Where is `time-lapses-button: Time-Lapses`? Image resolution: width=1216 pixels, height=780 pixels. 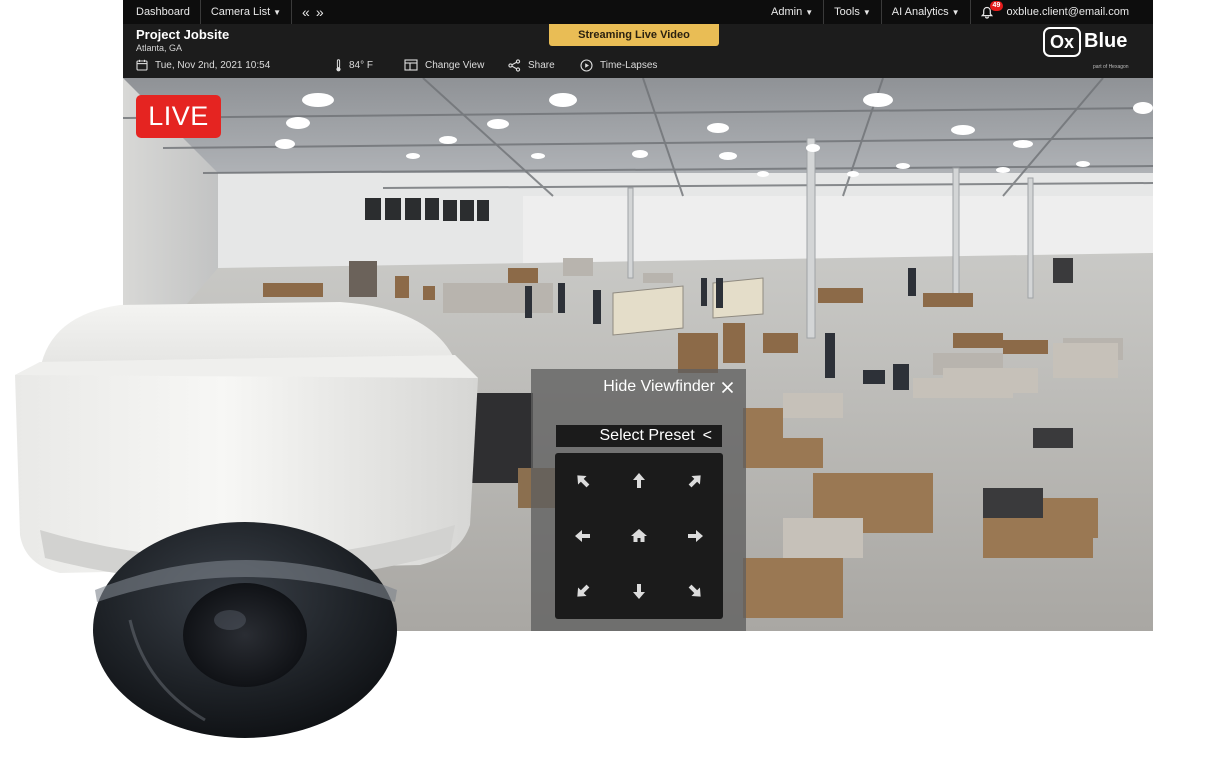 time-lapses-button: Time-Lapses is located at coordinates (619, 65).